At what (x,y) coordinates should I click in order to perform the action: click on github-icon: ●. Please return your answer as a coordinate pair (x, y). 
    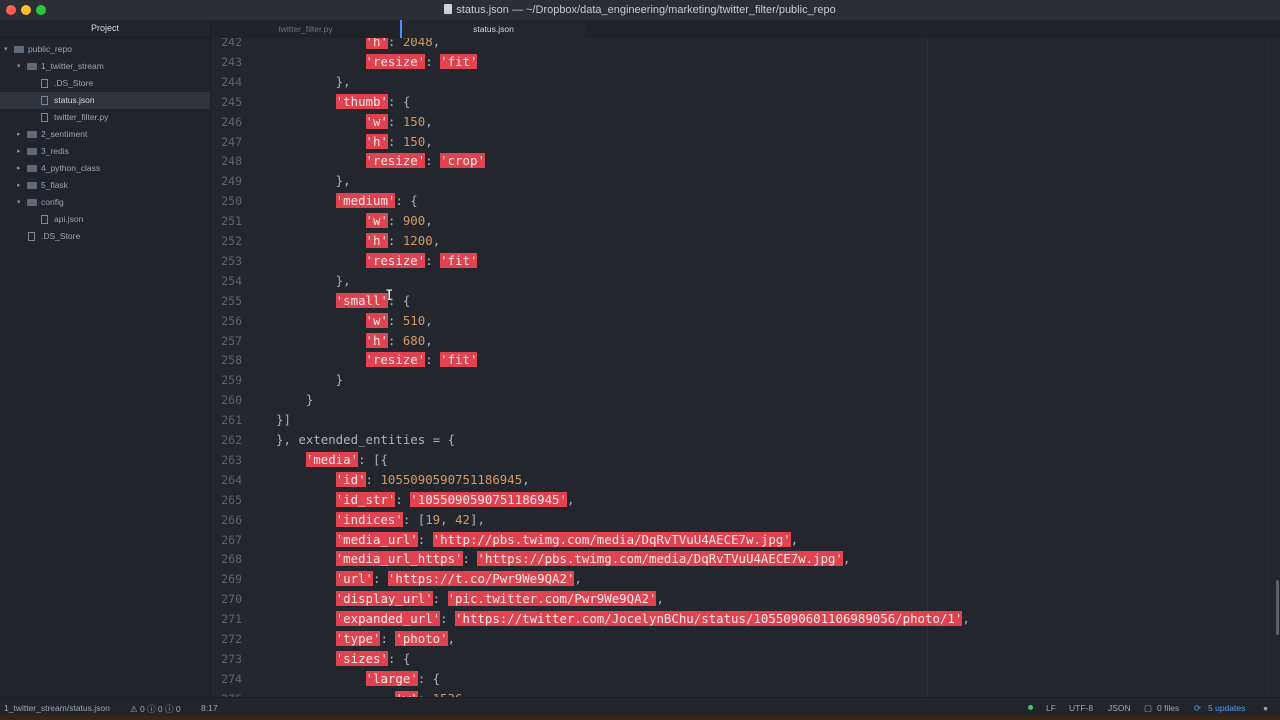
    Looking at the image, I should click on (1265, 708).